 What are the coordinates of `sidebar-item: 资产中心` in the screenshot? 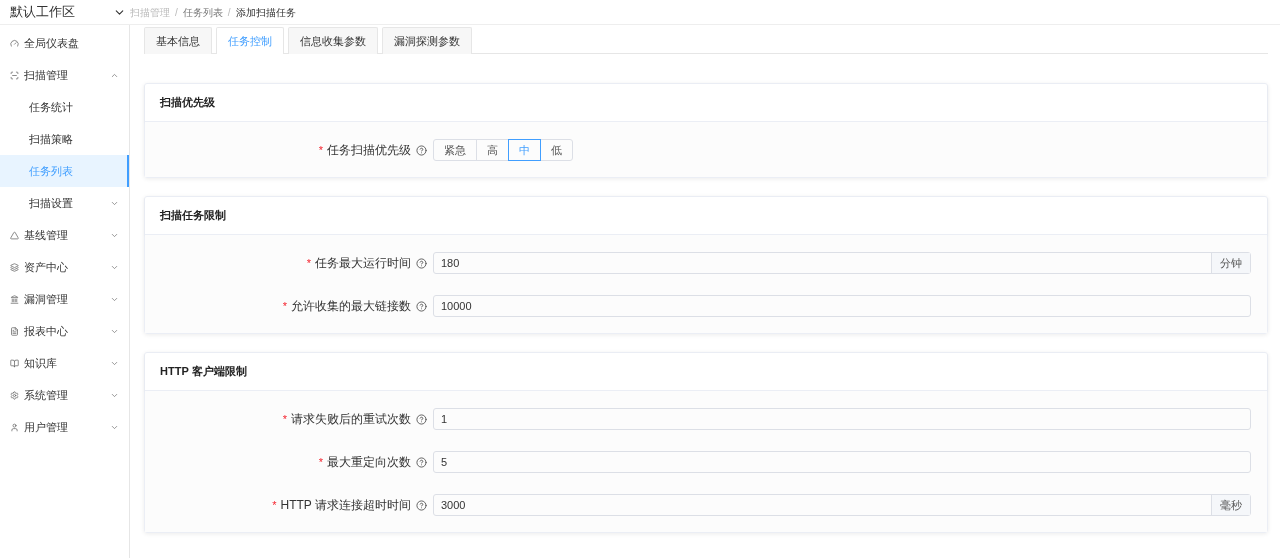 It's located at (64, 267).